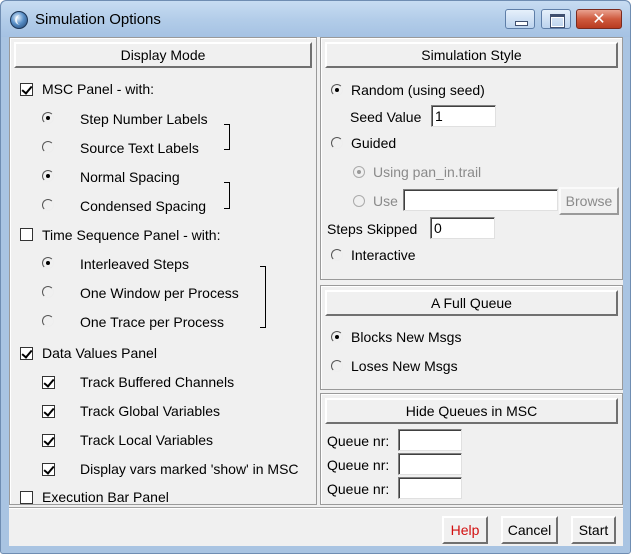  I want to click on minimize-button, so click(520, 19).